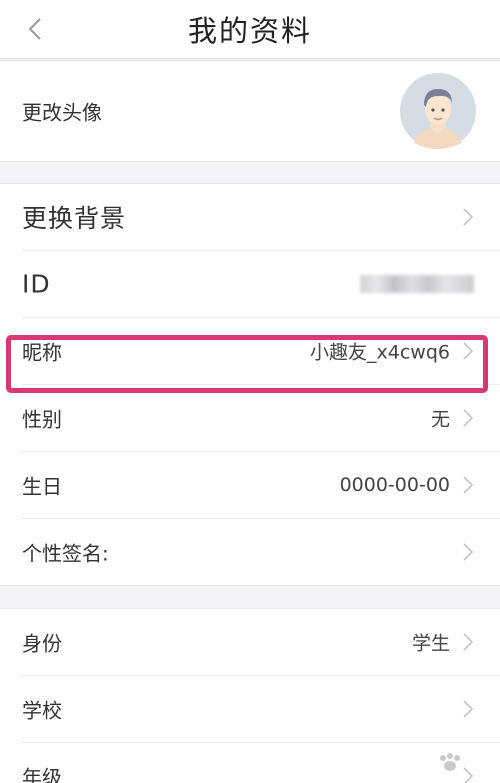 This screenshot has width=500, height=783. I want to click on signature-row: 个性签名:, so click(261, 552).